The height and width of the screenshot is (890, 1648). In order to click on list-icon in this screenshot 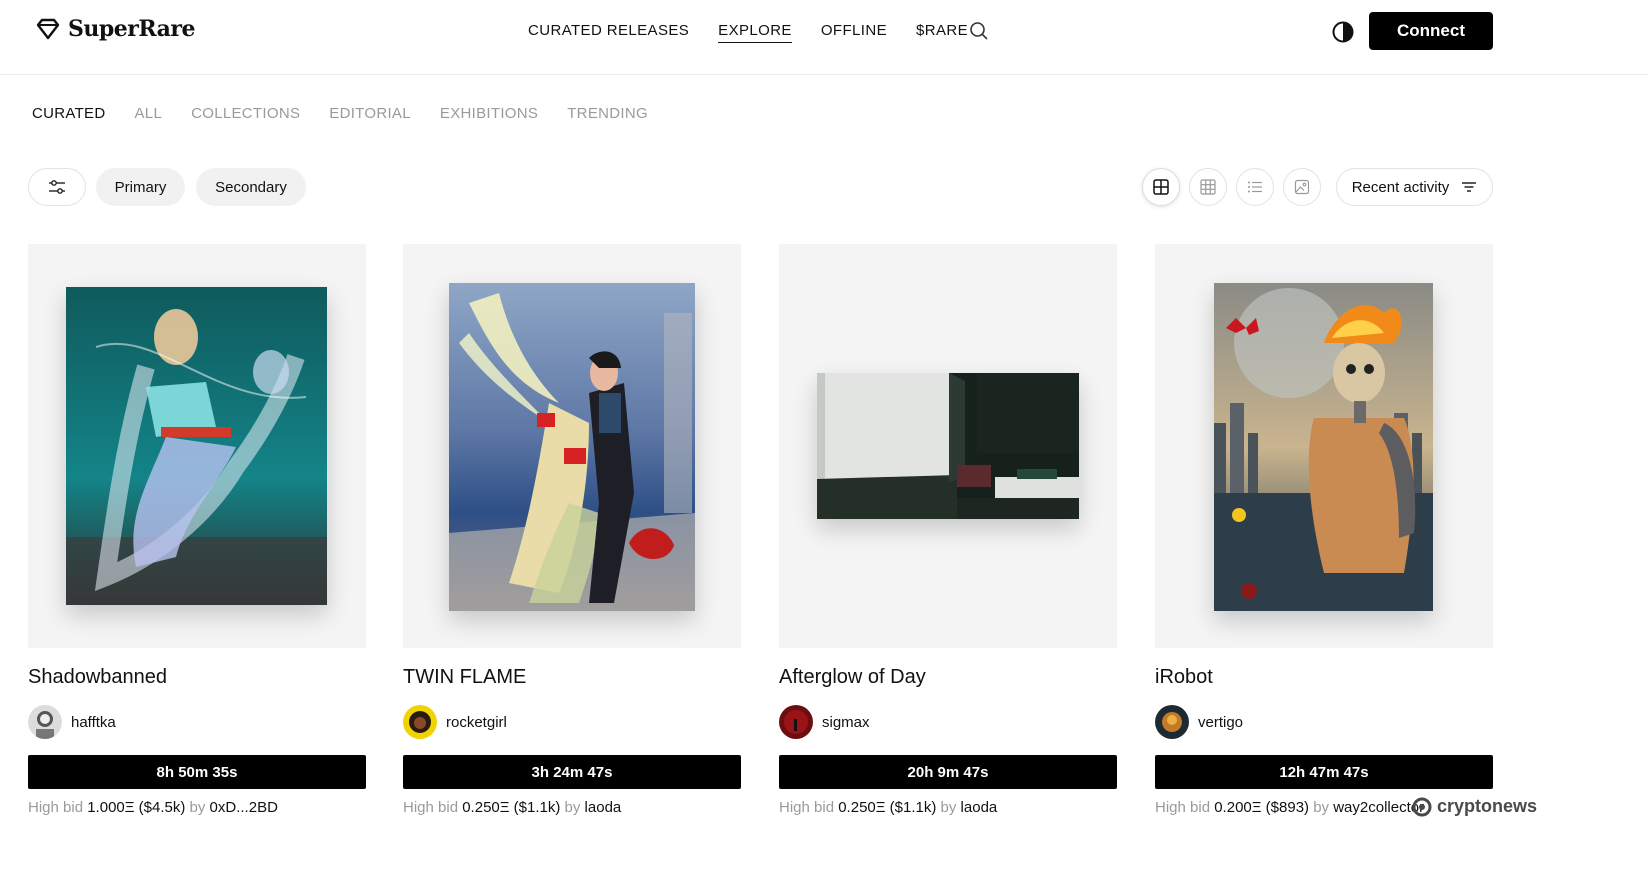, I will do `click(1255, 187)`.